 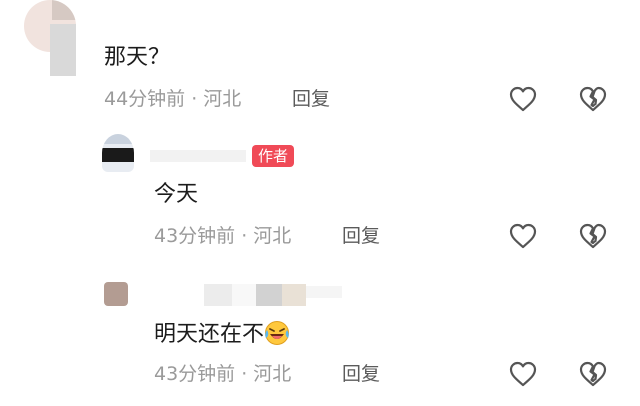 What do you see at coordinates (145, 99) in the screenshot?
I see `comment-time: 44分钟前` at bounding box center [145, 99].